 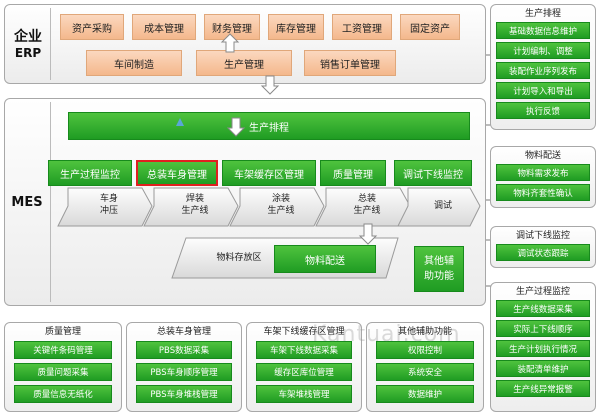 I want to click on bottom-panel-3-item-2: 缓存区库位管理, so click(x=304, y=372).